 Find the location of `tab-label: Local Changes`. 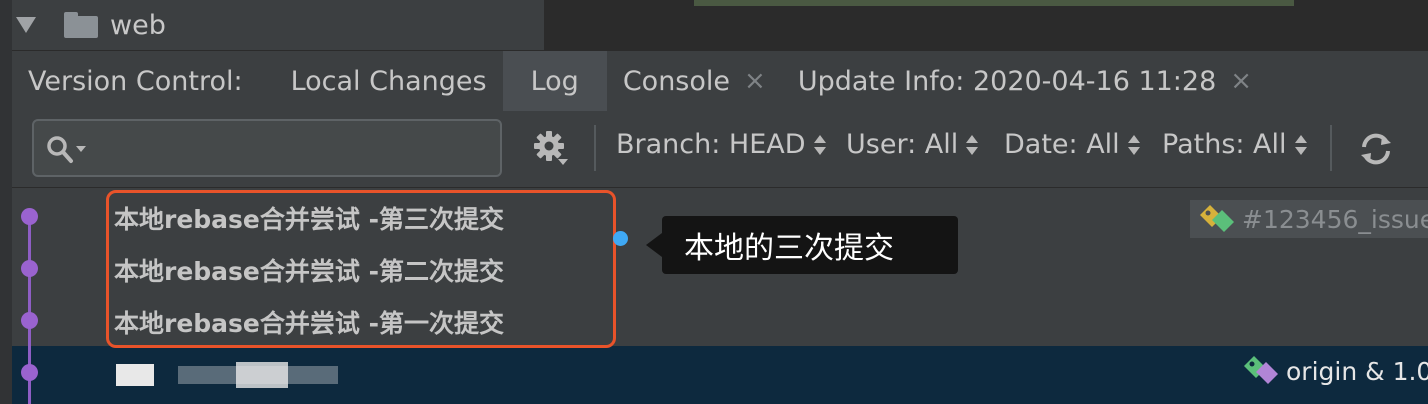

tab-label: Local Changes is located at coordinates (388, 81).